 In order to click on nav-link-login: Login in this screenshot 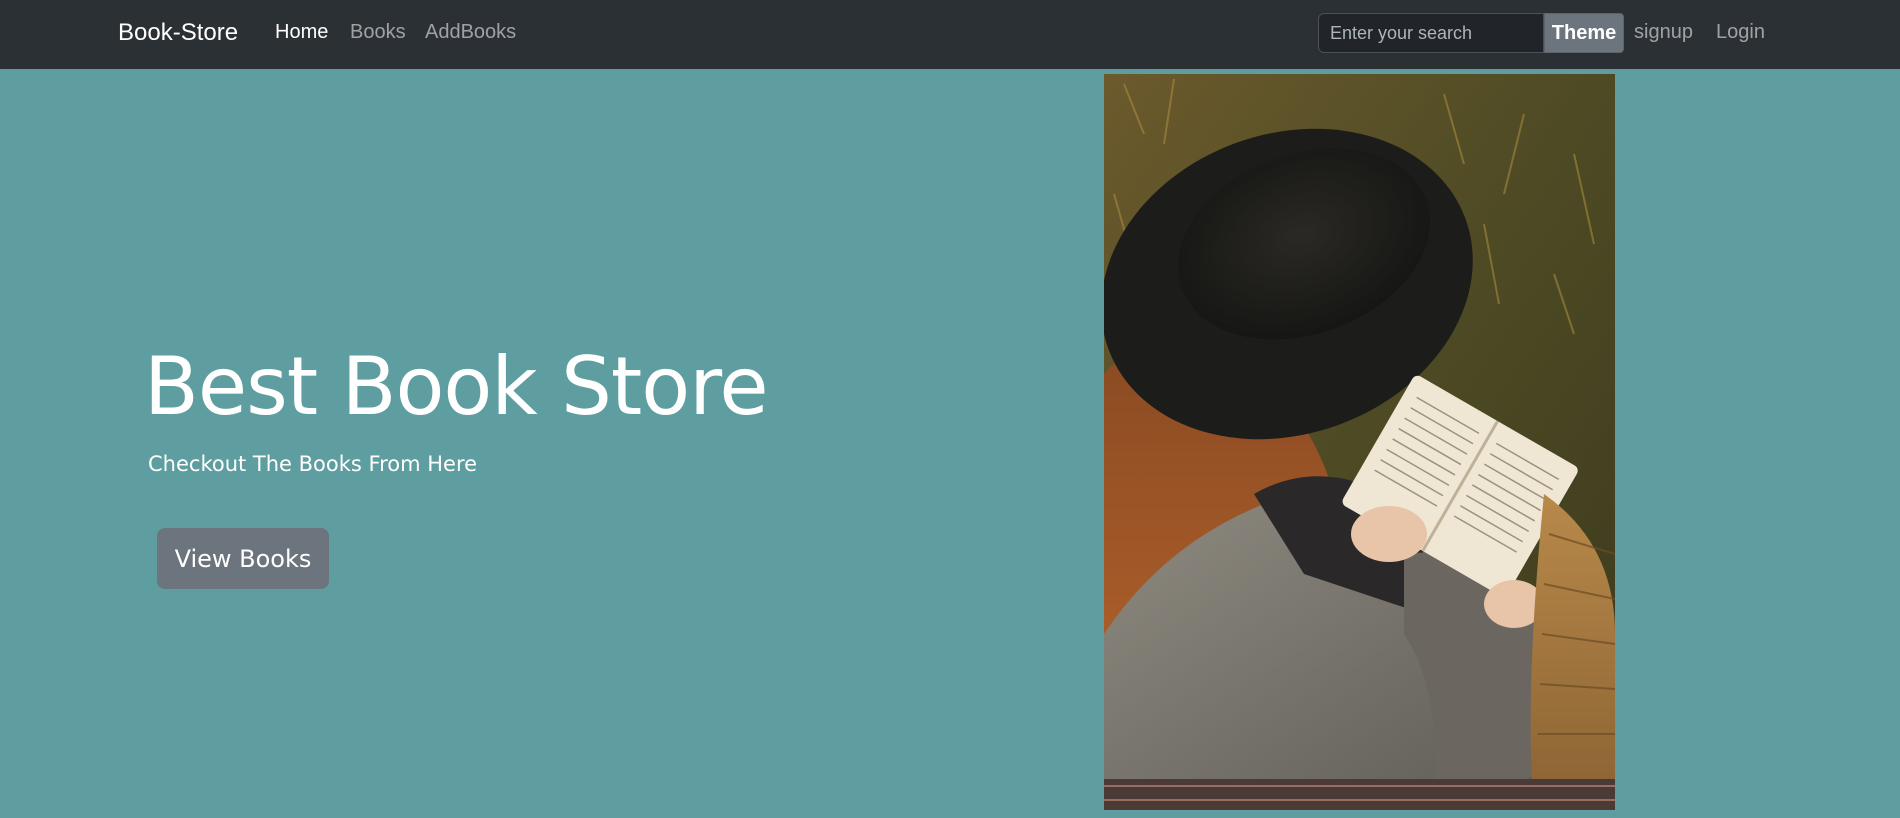, I will do `click(1740, 32)`.